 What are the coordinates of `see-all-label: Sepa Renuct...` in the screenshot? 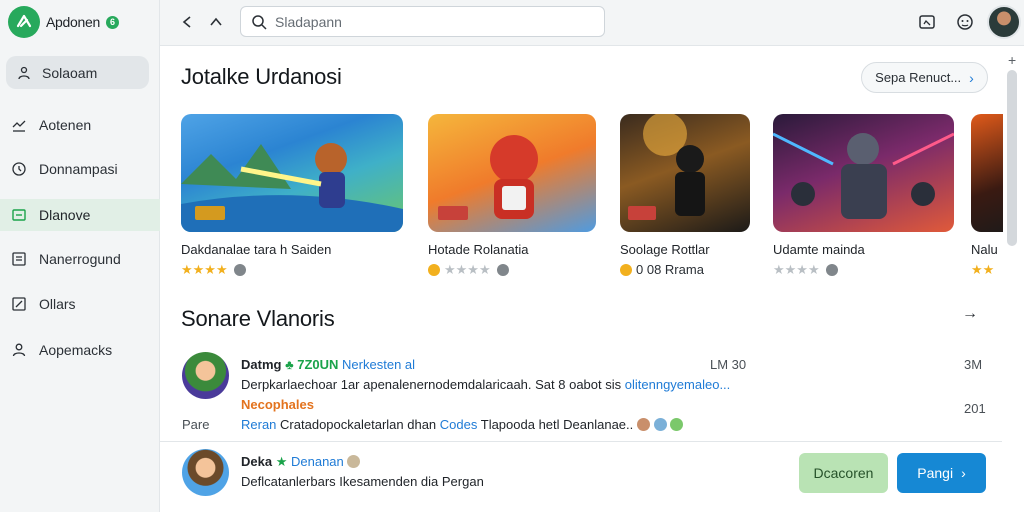 It's located at (918, 77).